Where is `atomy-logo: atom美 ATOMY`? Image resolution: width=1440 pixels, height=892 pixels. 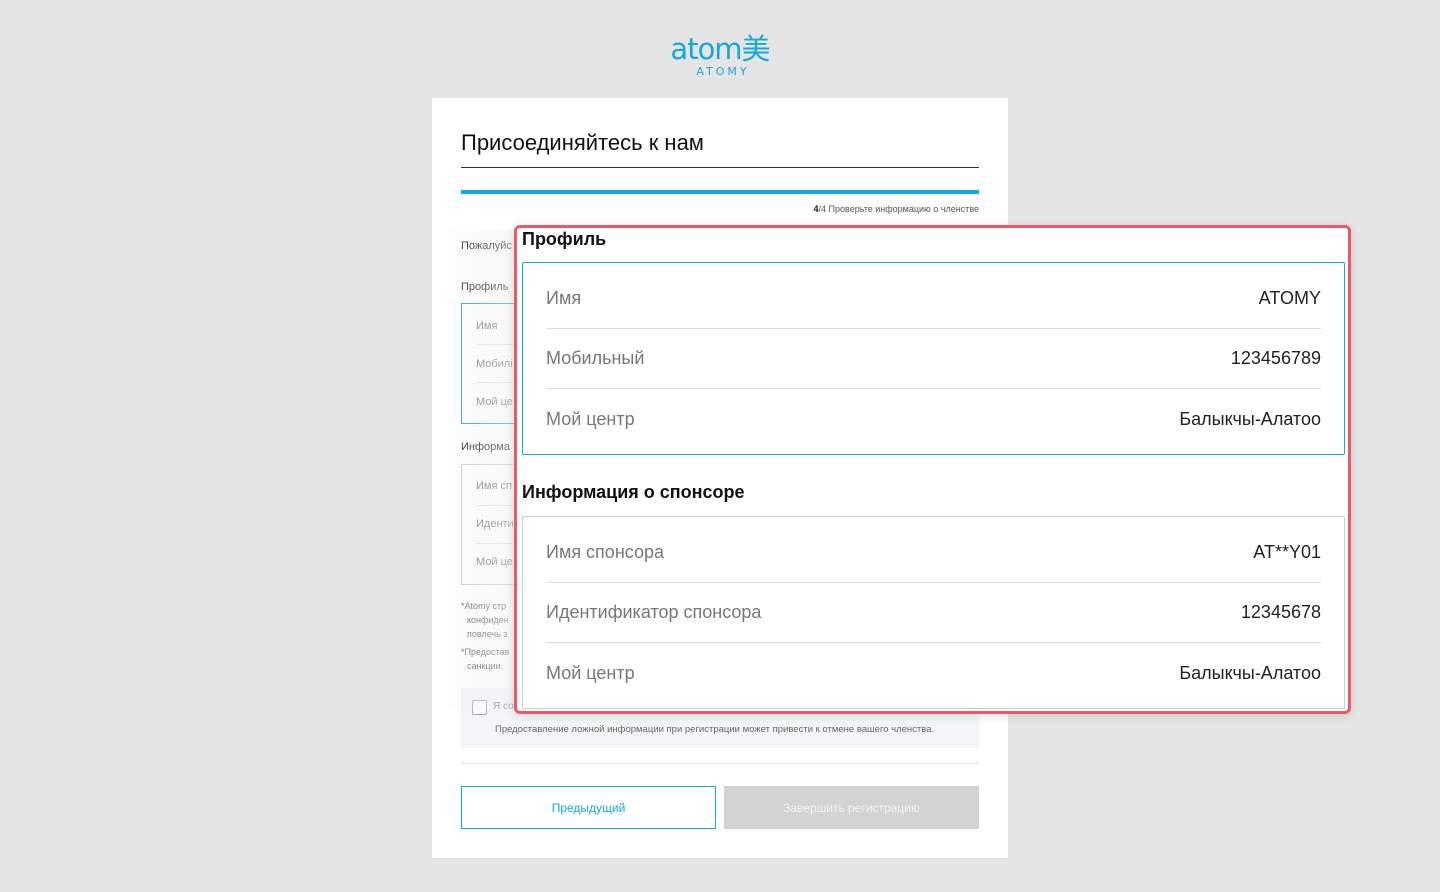
atomy-logo: atom美 ATOMY is located at coordinates (720, 55).